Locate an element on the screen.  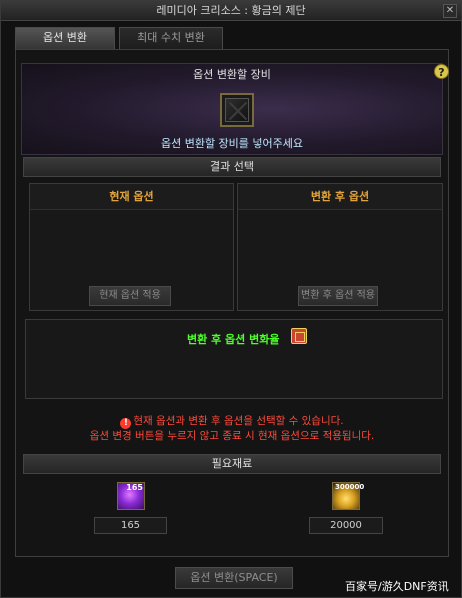
current-option-title: 현재 옵션 is located at coordinates (131, 197).